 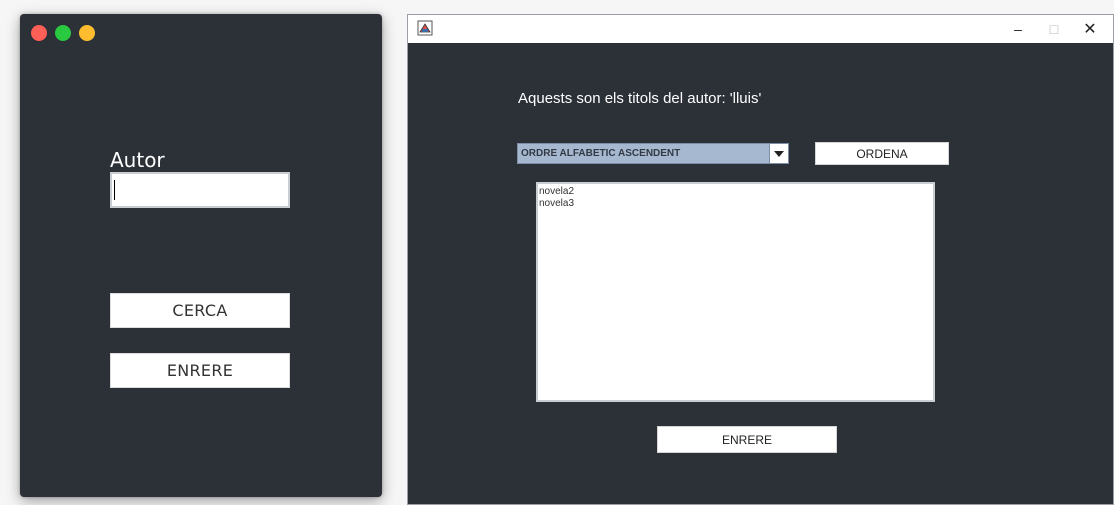 I want to click on minimize-window-button, so click(x=87, y=33).